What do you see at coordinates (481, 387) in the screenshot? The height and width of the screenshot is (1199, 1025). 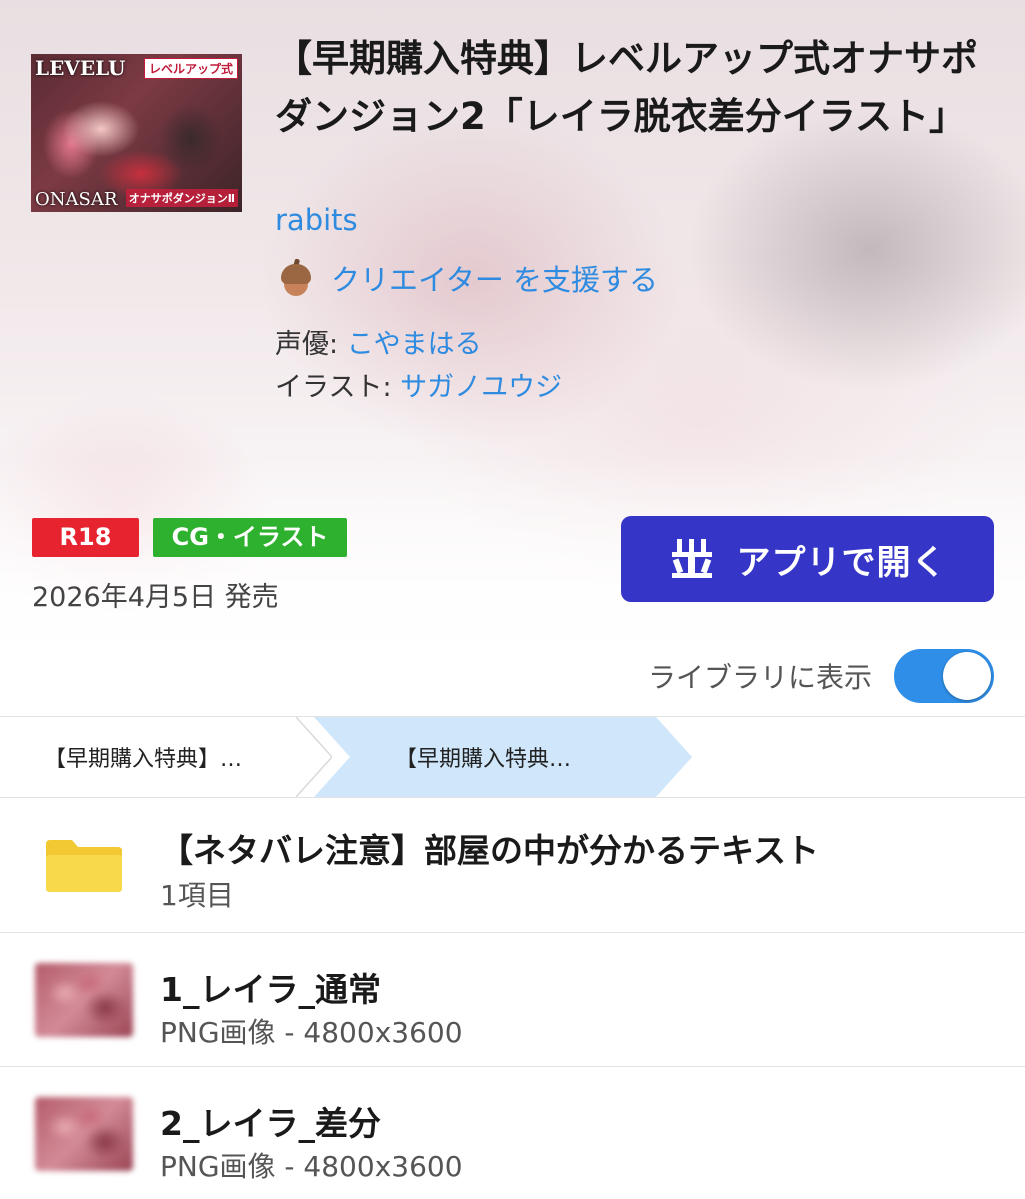 I see `illustrator-link: サガノユウジ` at bounding box center [481, 387].